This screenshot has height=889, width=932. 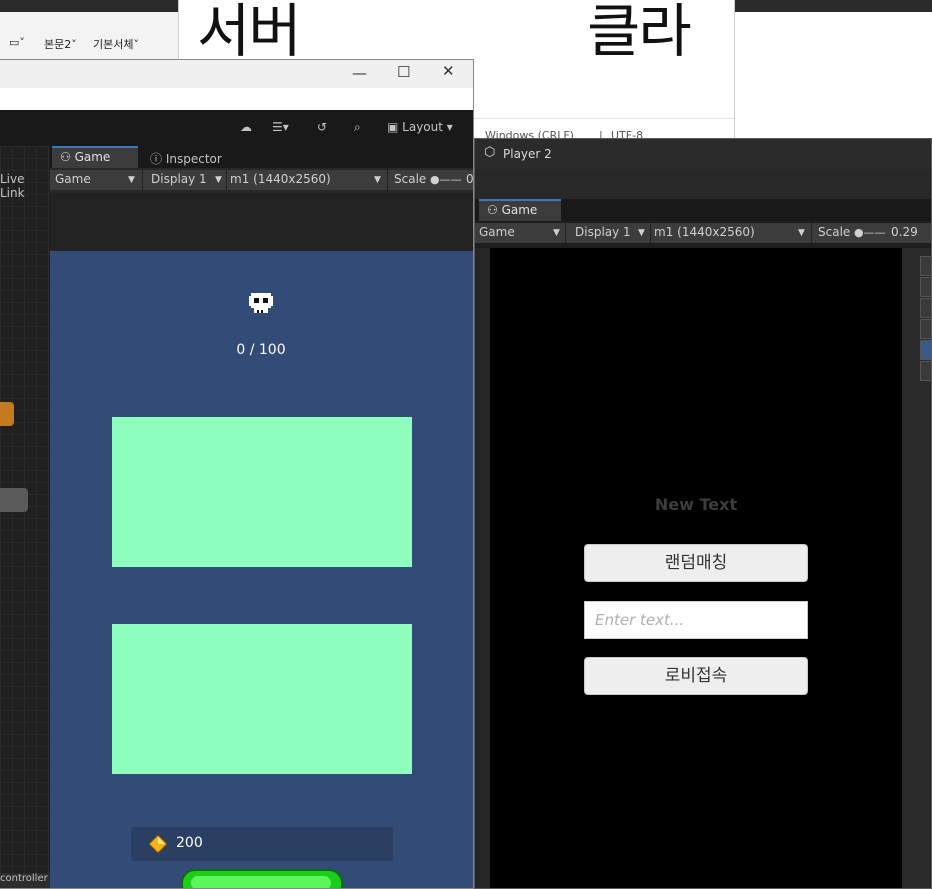 What do you see at coordinates (236, 128) in the screenshot?
I see `editor-main-toolbar: ☁ ☰▾ ↺ ⌕ ▣ Layout ▾` at bounding box center [236, 128].